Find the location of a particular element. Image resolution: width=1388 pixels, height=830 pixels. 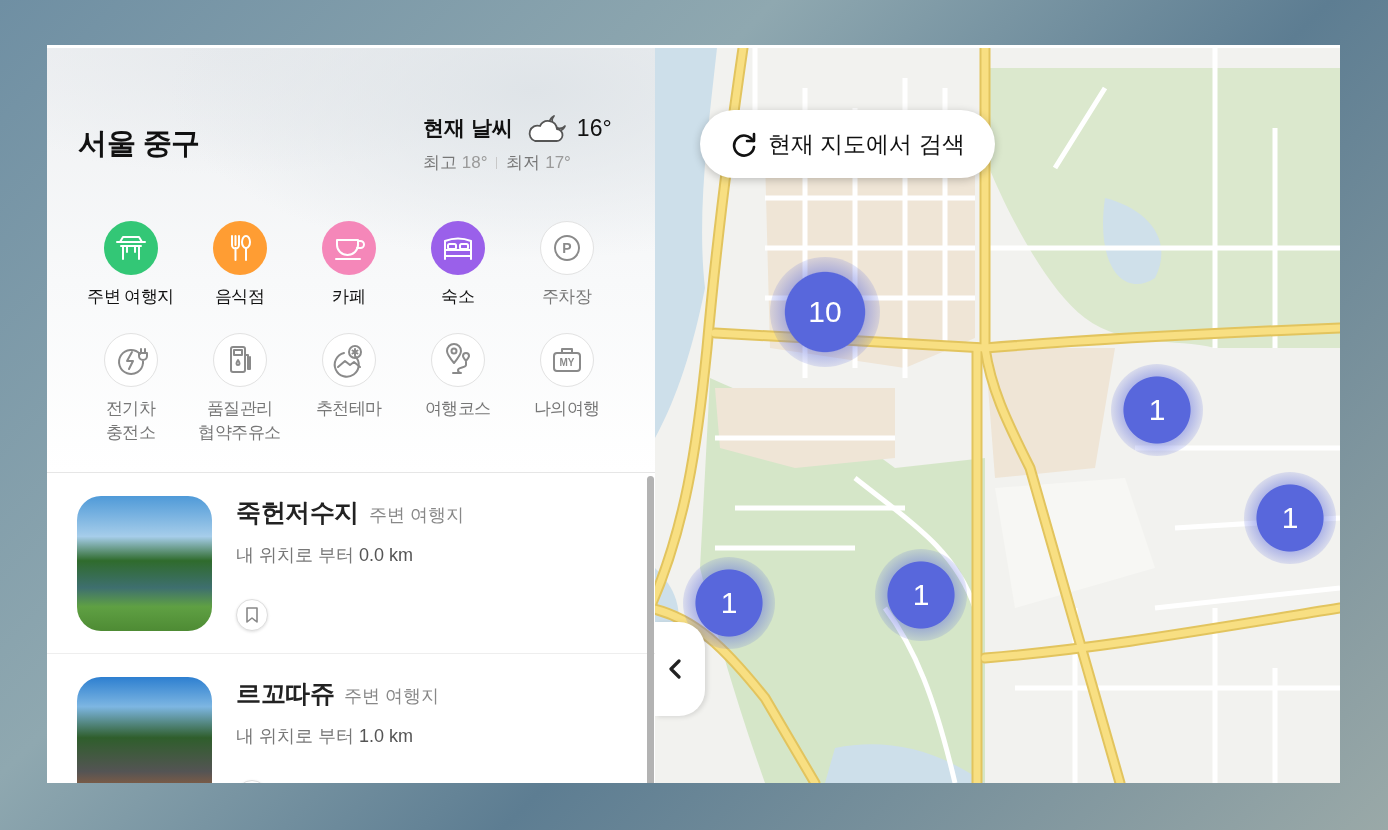

current-temperature: 16° is located at coordinates (594, 128).